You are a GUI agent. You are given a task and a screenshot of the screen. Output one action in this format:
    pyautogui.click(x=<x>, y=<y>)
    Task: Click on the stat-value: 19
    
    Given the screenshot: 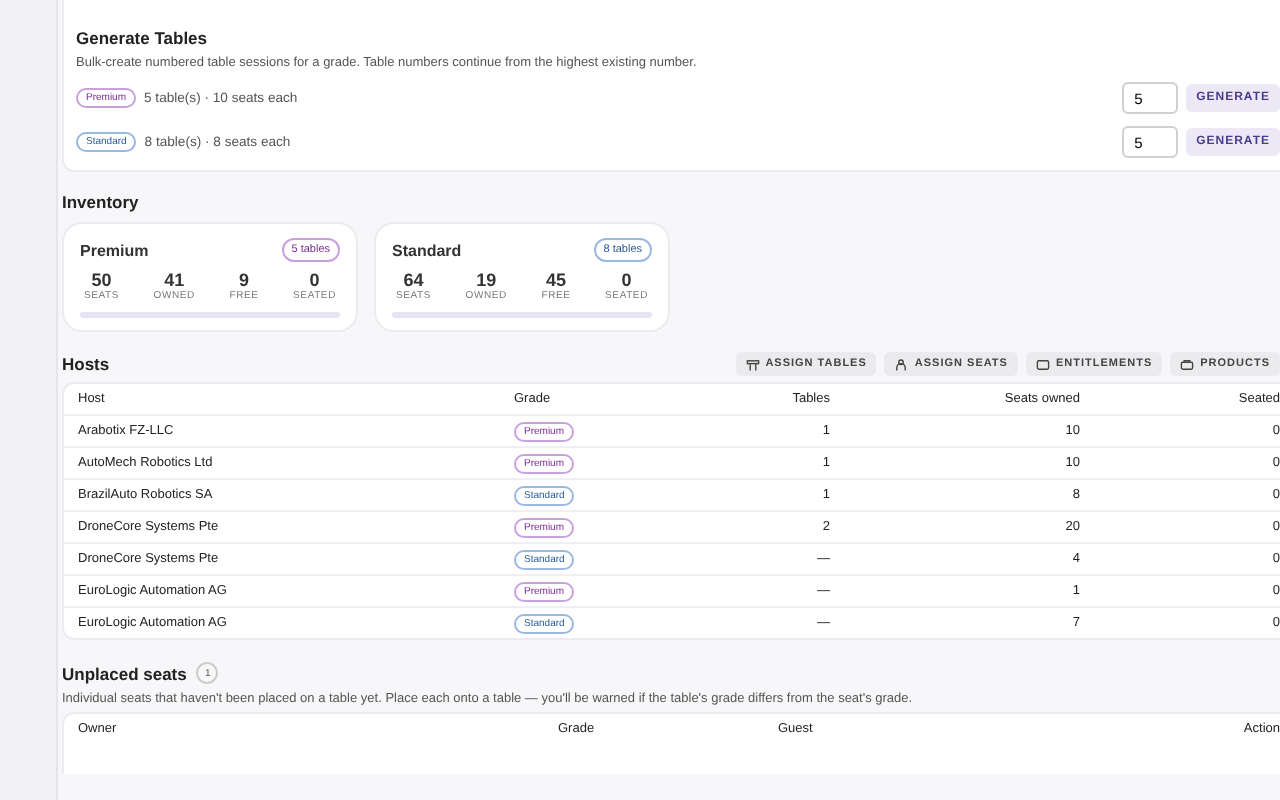 What is the action you would take?
    pyautogui.click(x=486, y=280)
    